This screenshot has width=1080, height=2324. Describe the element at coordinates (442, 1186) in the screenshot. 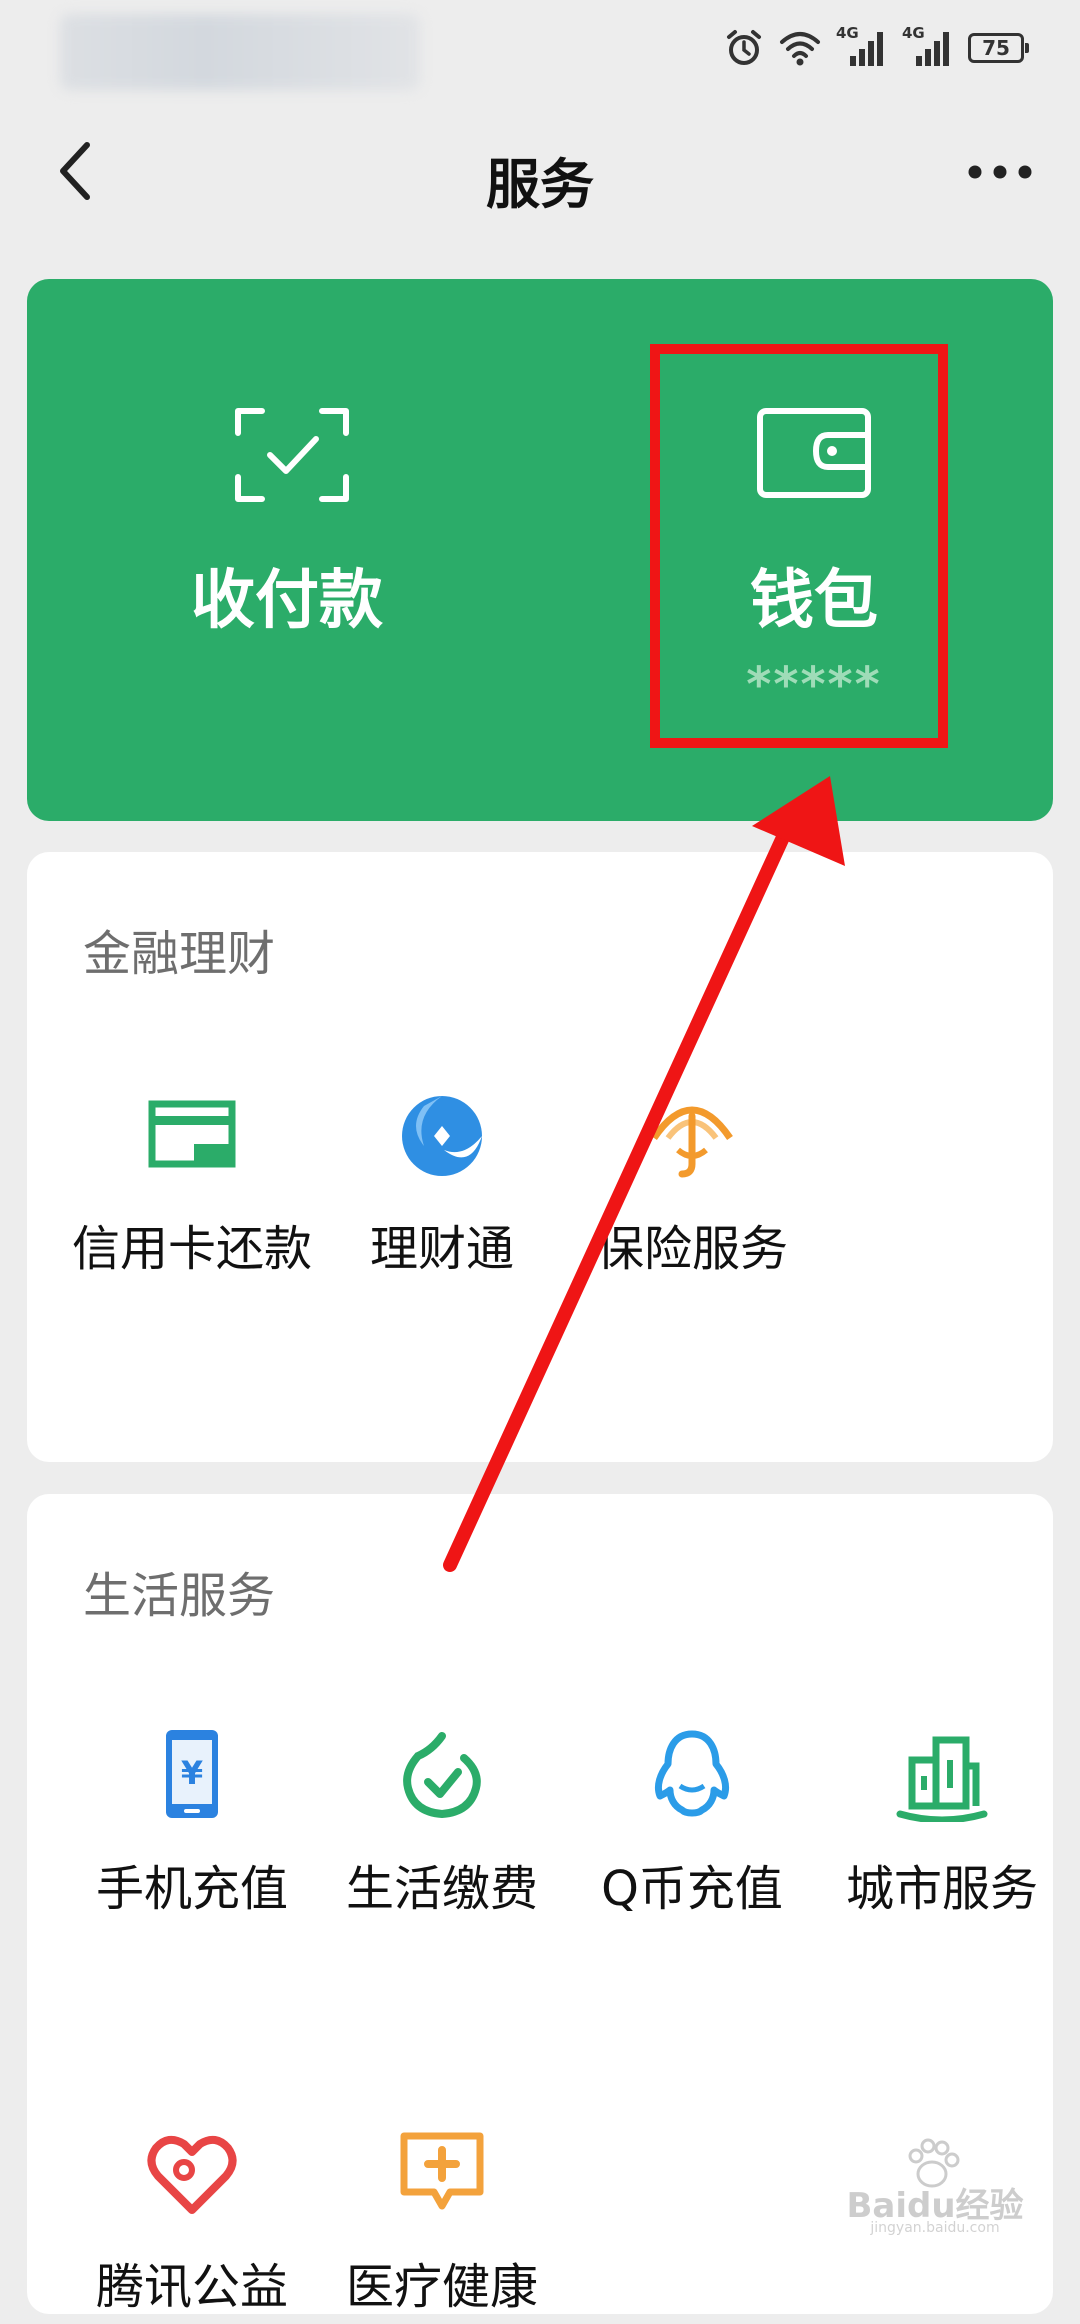

I see `service-licaitong: 理财通` at that location.